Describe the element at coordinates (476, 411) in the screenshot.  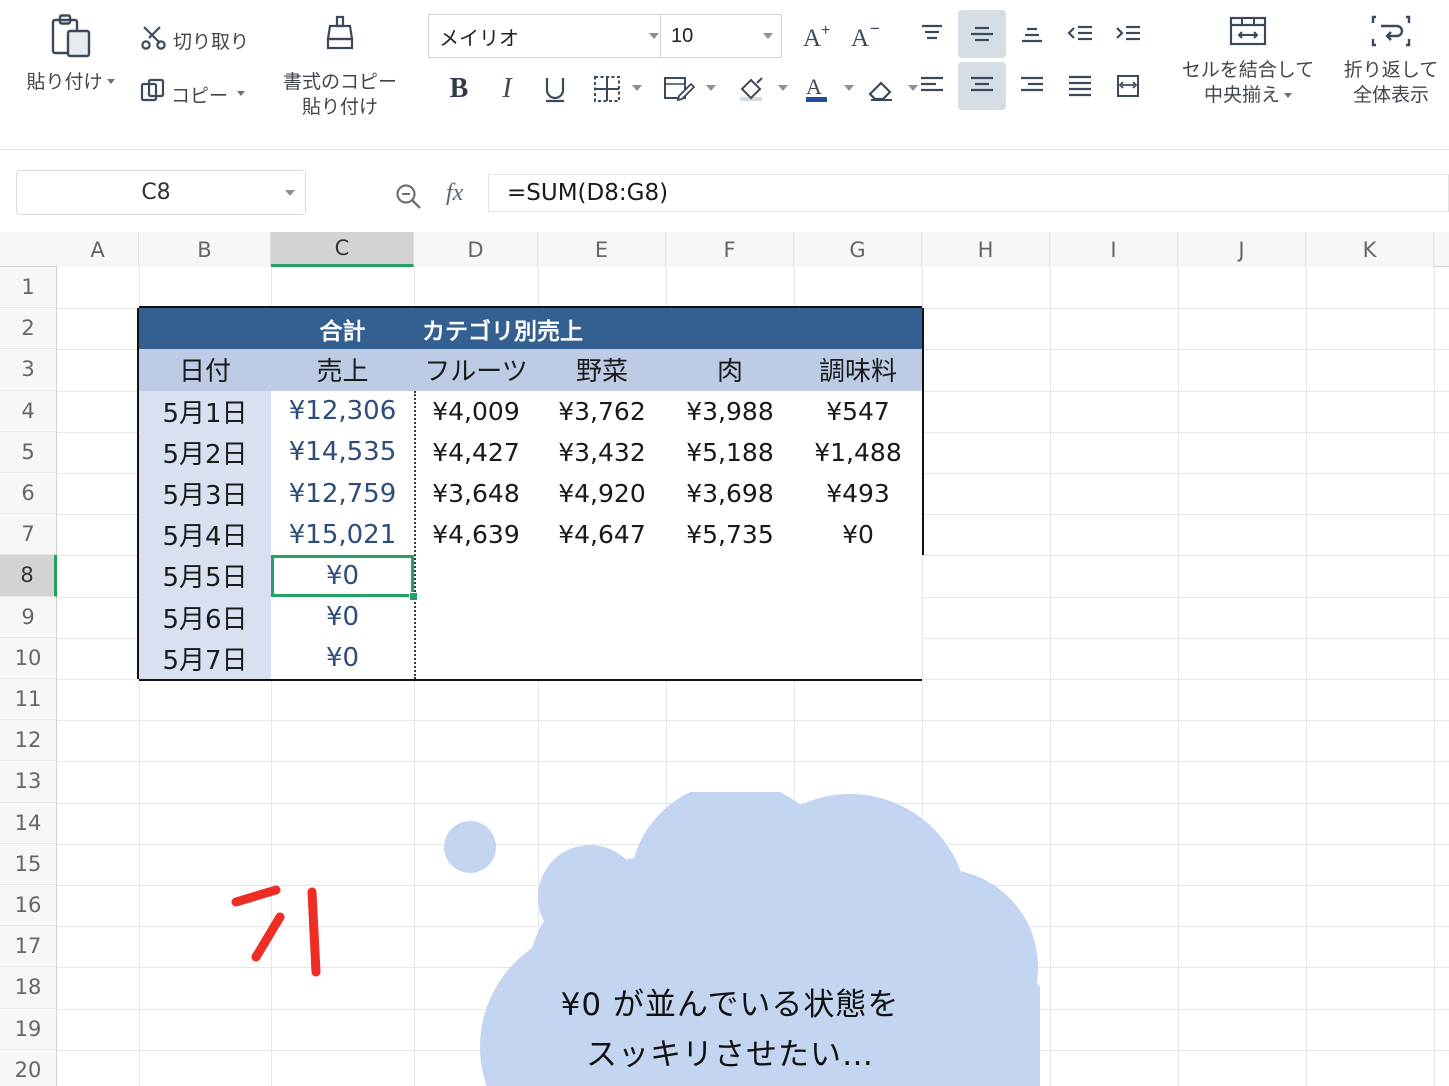
I see `table-cell-r4-fruit: ¥4,009` at that location.